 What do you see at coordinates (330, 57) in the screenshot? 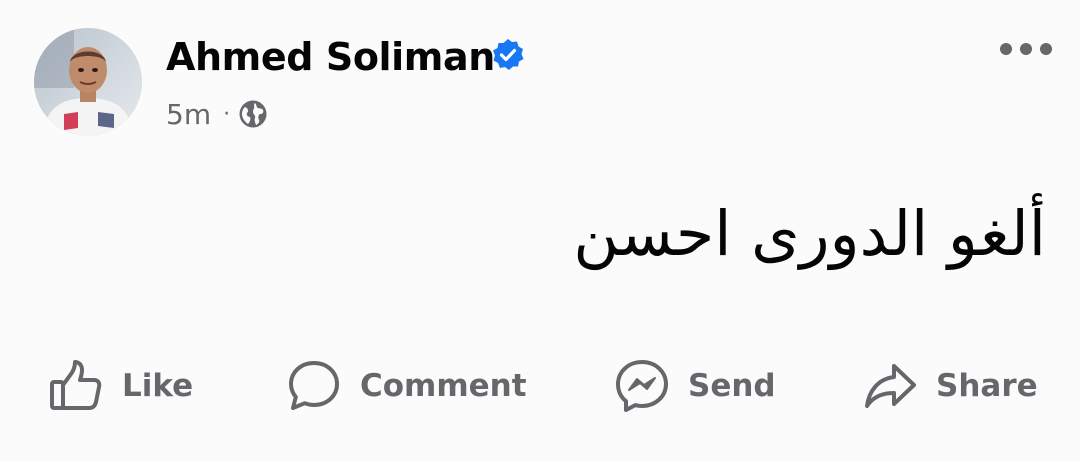
I see `author-name: Ahmed Soliman` at bounding box center [330, 57].